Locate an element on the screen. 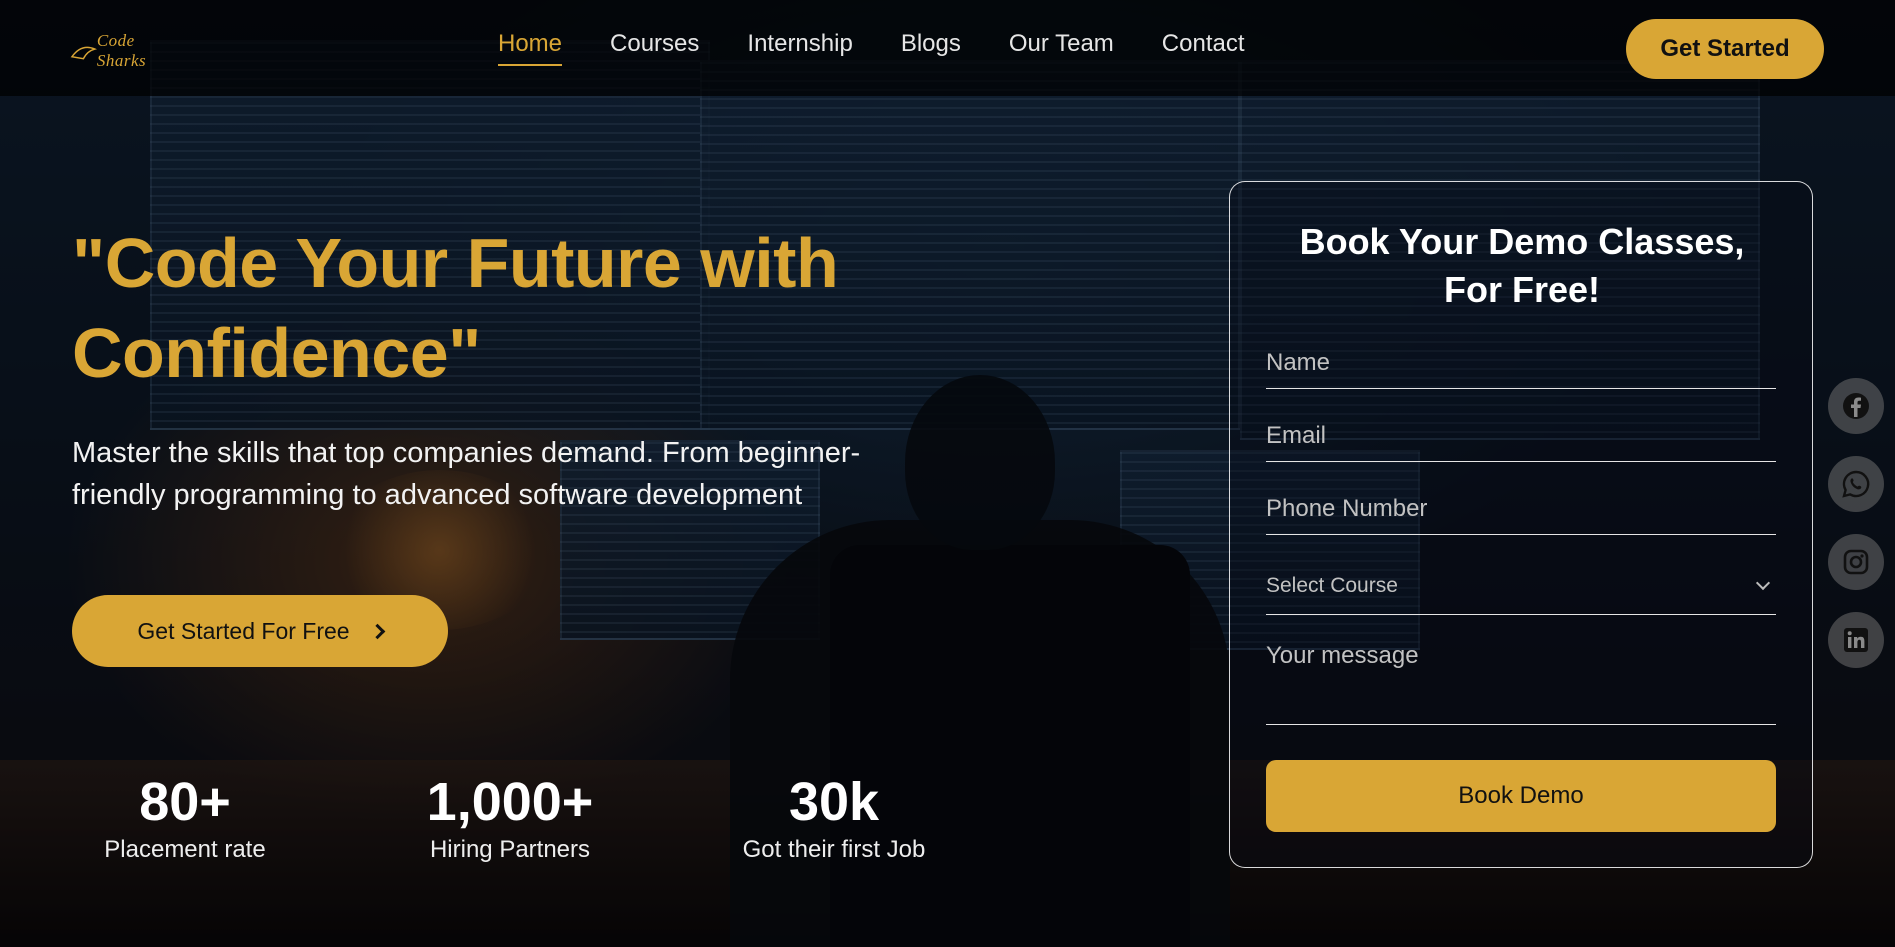 Image resolution: width=1895 pixels, height=947 pixels. whatsapp-icon is located at coordinates (1856, 484).